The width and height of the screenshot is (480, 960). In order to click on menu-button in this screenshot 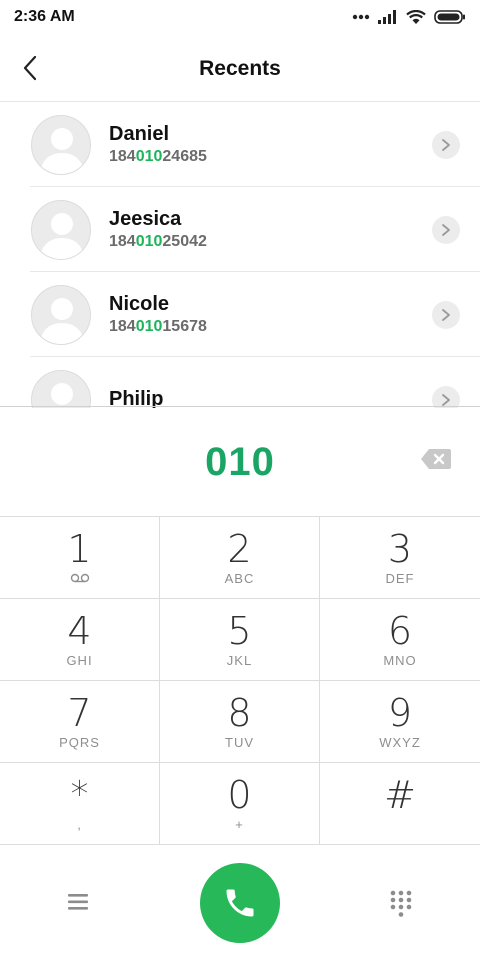, I will do `click(79, 902)`.